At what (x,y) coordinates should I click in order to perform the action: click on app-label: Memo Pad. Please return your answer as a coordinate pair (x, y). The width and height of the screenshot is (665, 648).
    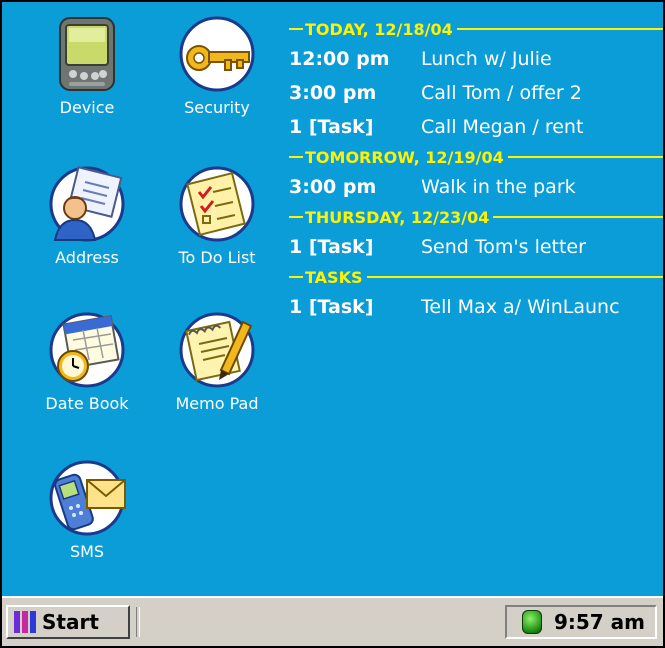
    Looking at the image, I should click on (217, 403).